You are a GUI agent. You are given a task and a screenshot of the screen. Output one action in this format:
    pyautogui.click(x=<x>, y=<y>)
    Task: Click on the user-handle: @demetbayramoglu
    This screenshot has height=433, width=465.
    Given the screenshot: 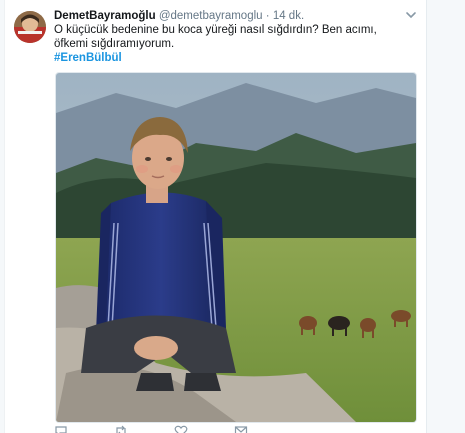 What is the action you would take?
    pyautogui.click(x=211, y=16)
    